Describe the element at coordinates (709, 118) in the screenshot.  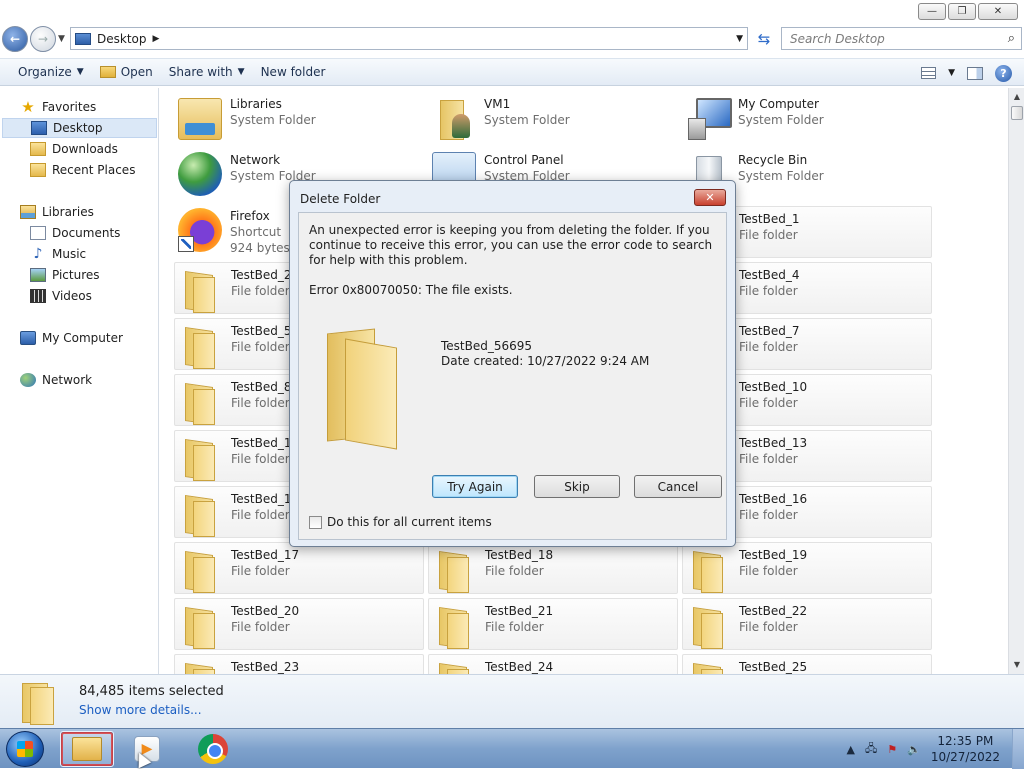
I see `computer-icon` at that location.